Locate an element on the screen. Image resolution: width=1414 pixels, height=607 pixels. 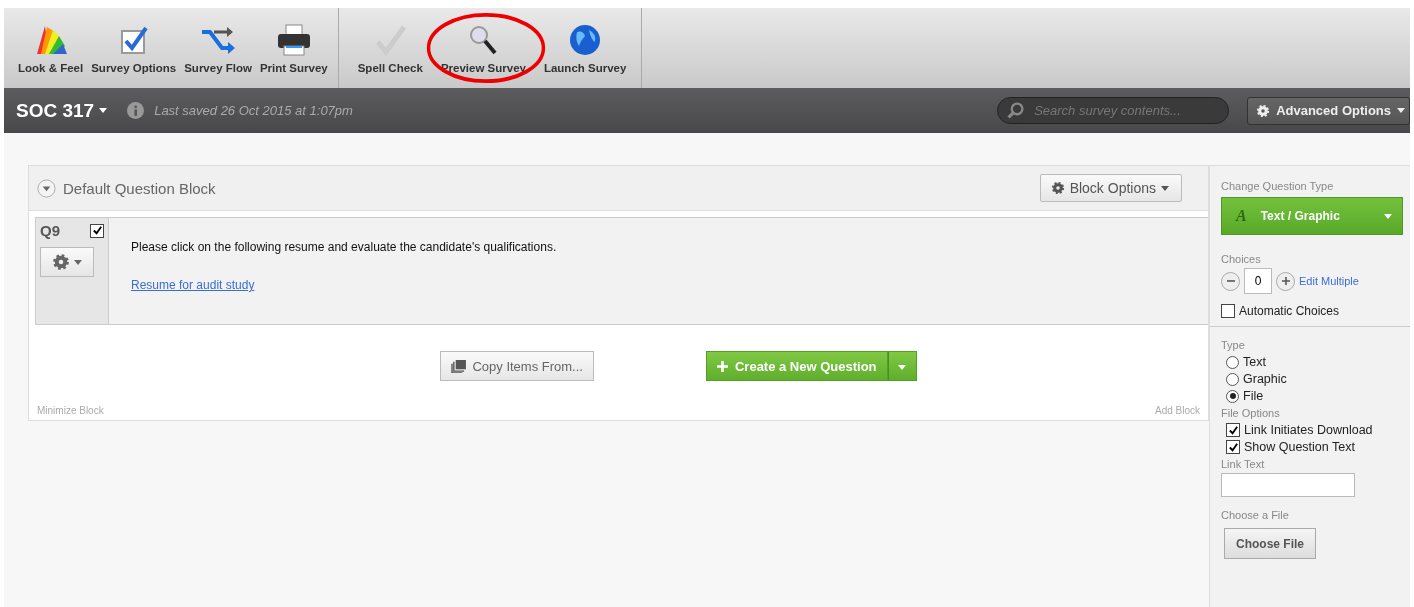
choices-field: 0 is located at coordinates (1258, 281).